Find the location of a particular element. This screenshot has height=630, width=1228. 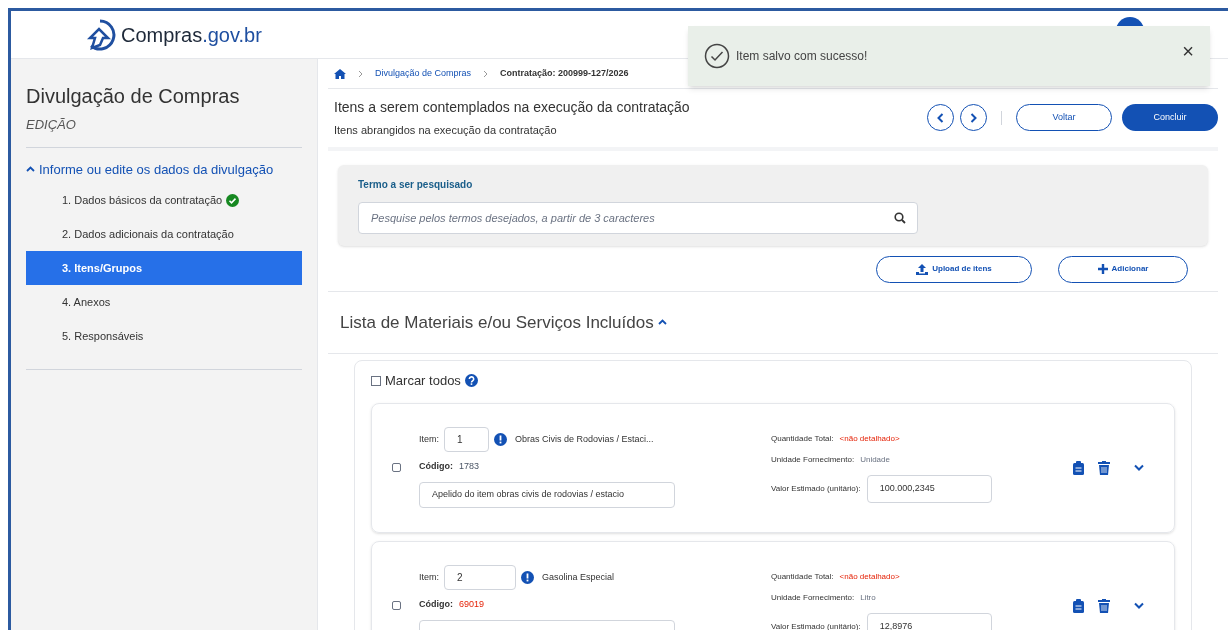

chevron-left-icon is located at coordinates (940, 117).